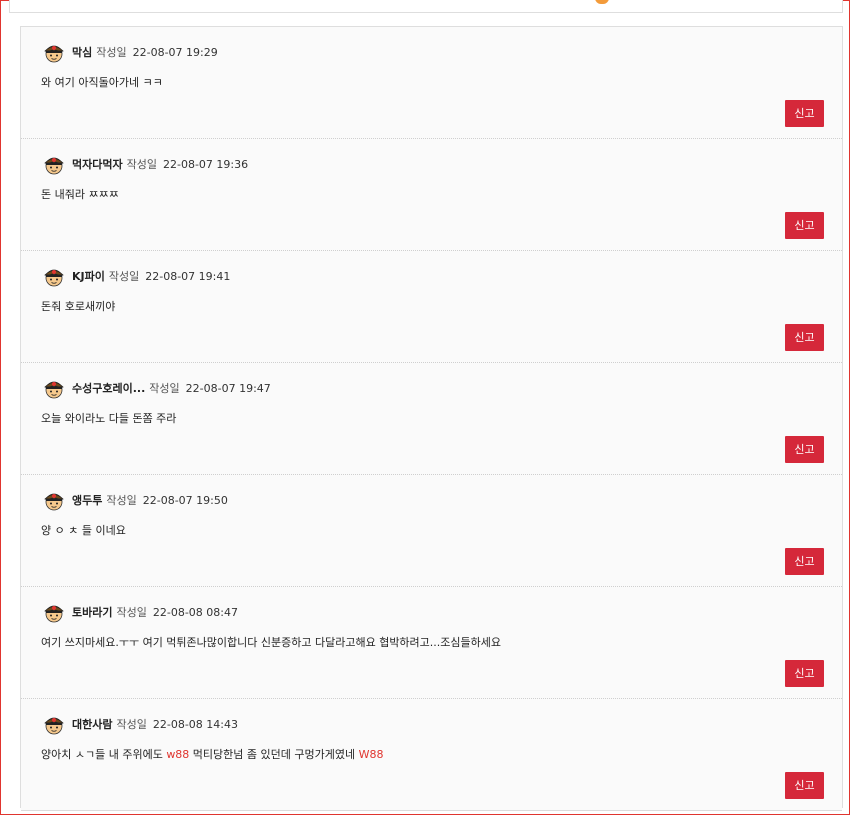 This screenshot has width=850, height=815. Describe the element at coordinates (78, 306) in the screenshot. I see `comment-text: 돈줘 호로새끼야` at that location.